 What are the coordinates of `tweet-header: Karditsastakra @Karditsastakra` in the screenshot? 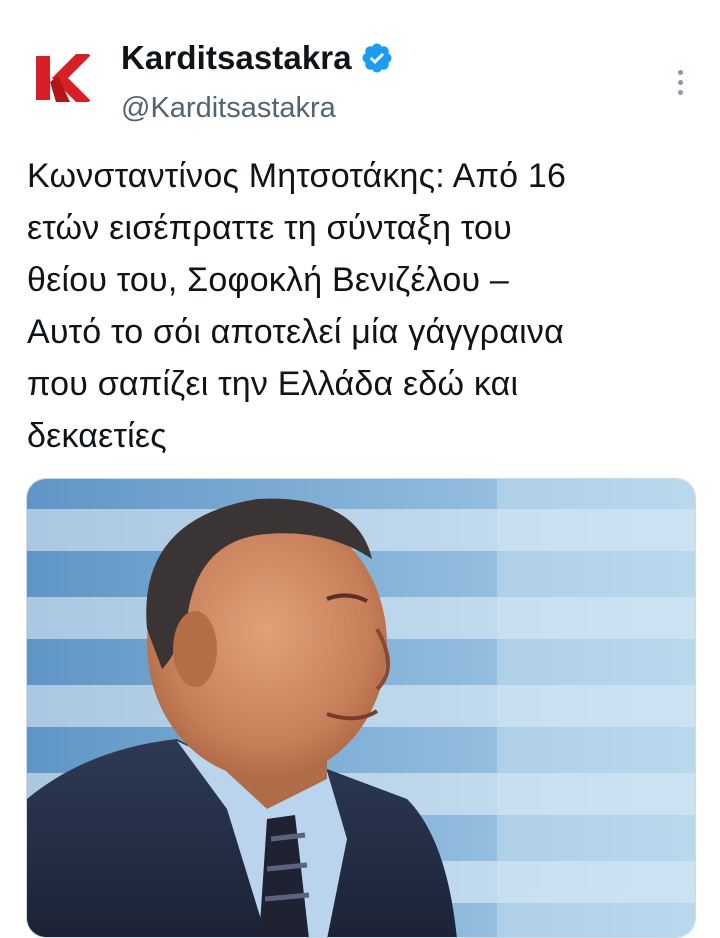 It's located at (360, 65).